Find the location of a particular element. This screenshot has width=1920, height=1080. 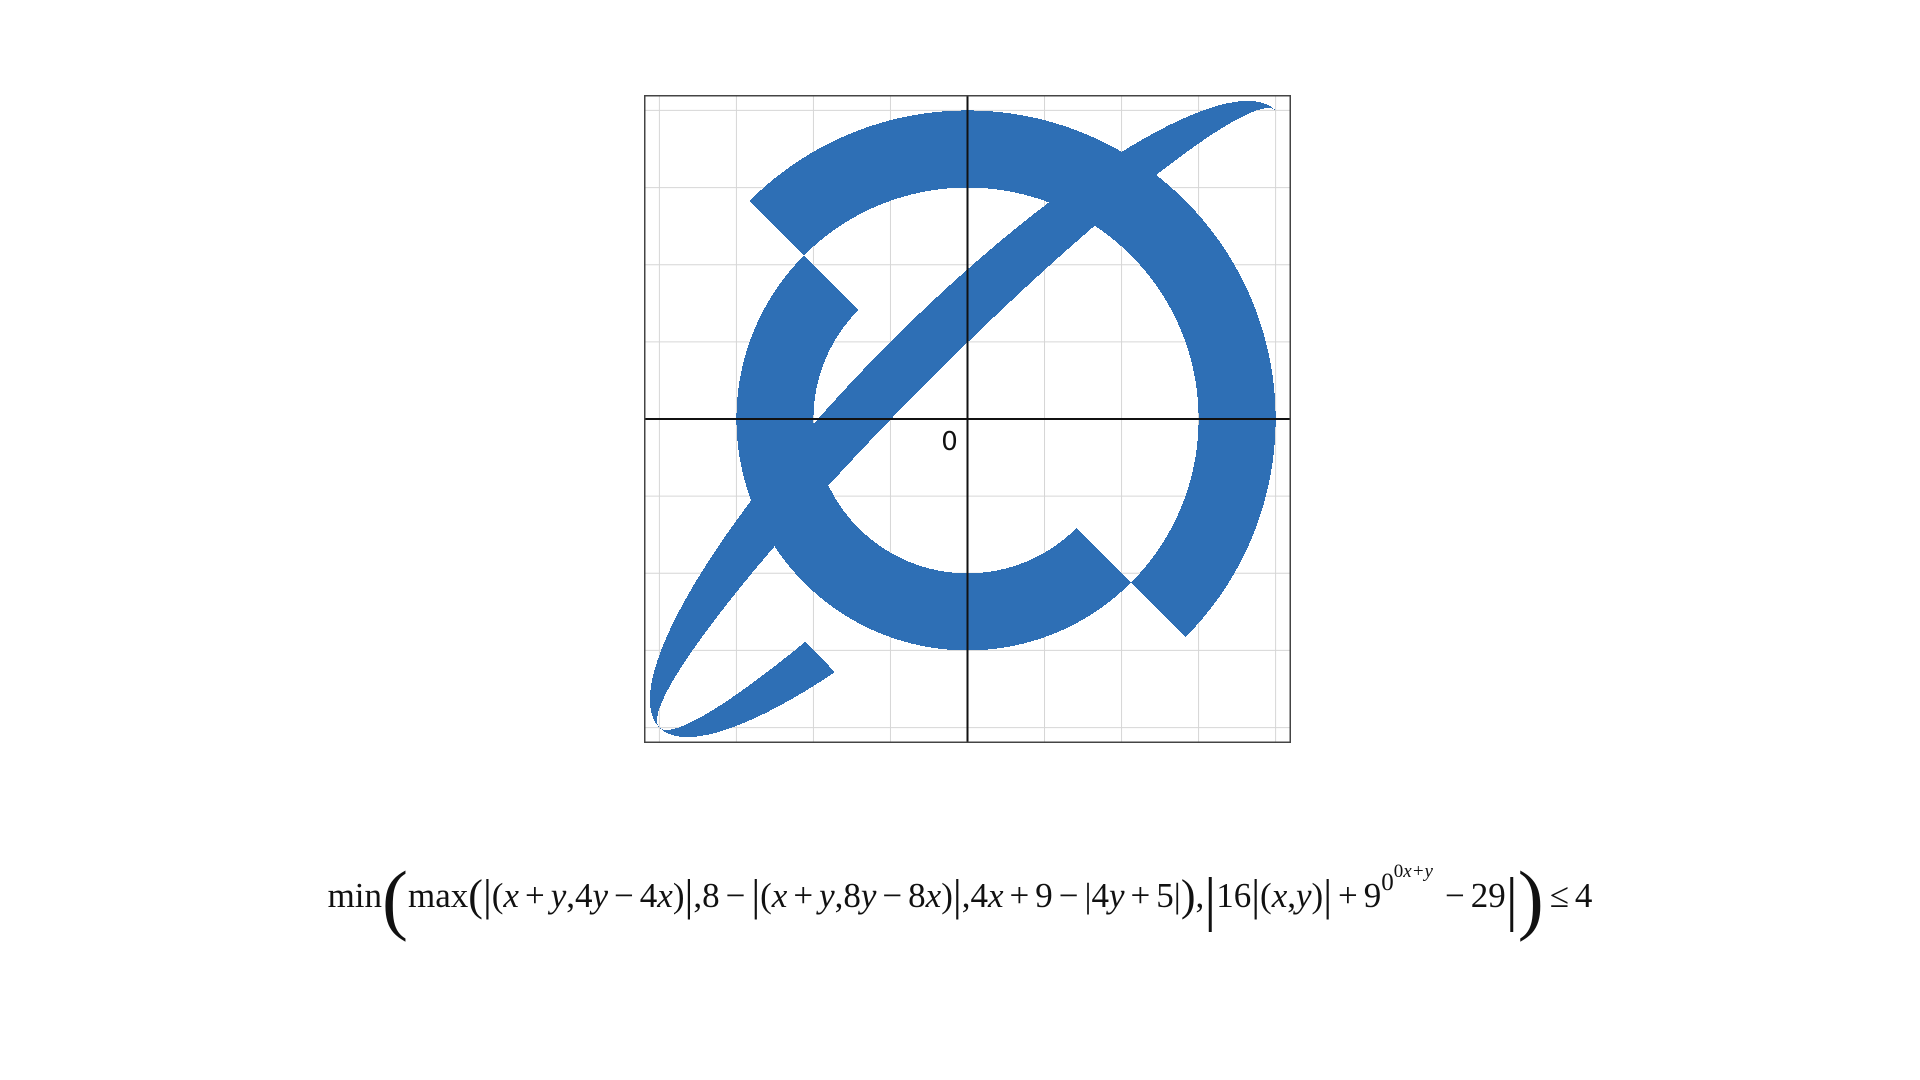

min-function: min is located at coordinates (355, 895).